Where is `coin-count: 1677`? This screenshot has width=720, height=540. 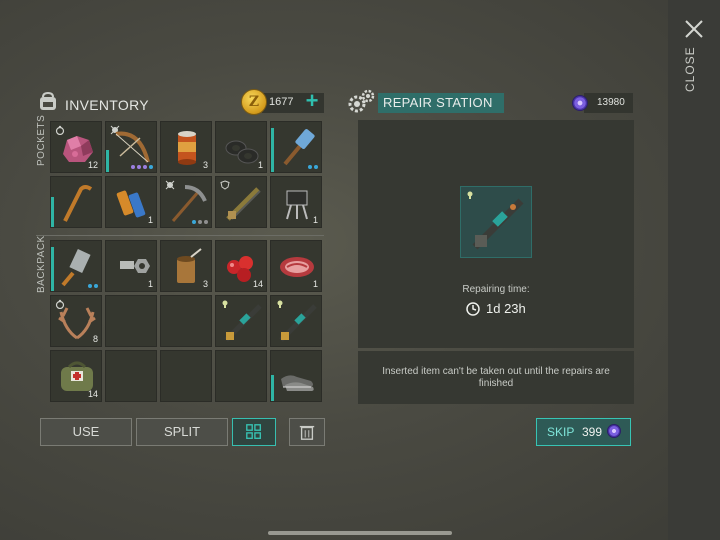 coin-count: 1677 is located at coordinates (281, 102).